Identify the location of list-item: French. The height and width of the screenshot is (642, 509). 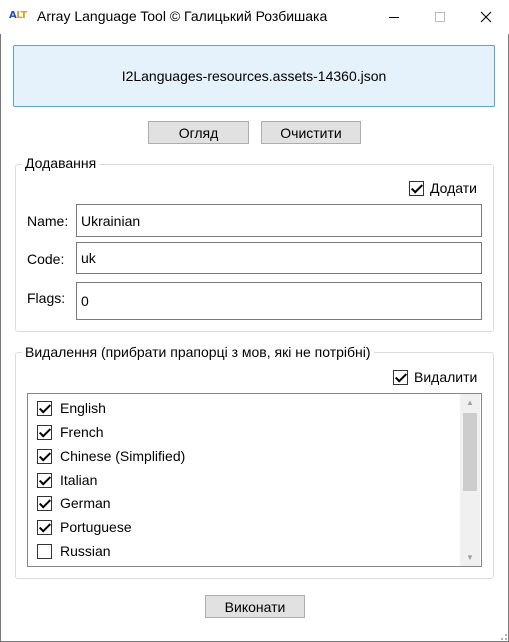
(70, 432).